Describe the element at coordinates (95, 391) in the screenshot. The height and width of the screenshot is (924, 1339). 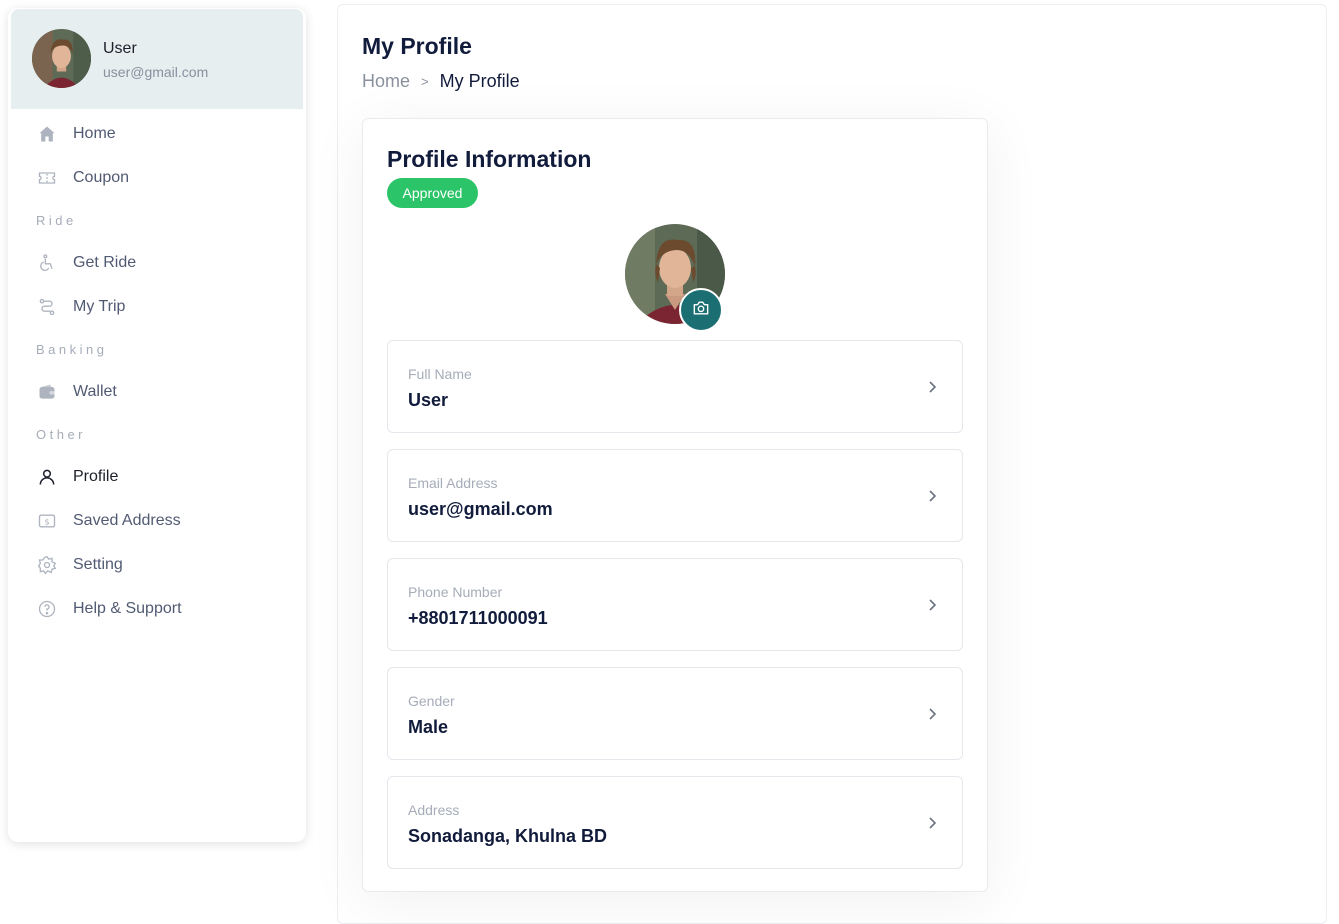
I see `sidebar-item-label: Wallet` at that location.